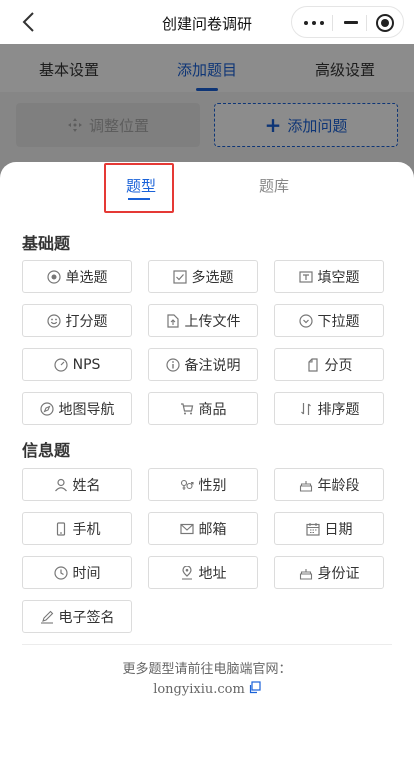 This screenshot has height=780, width=414. Describe the element at coordinates (305, 574) in the screenshot. I see `id-card-icon` at that location.